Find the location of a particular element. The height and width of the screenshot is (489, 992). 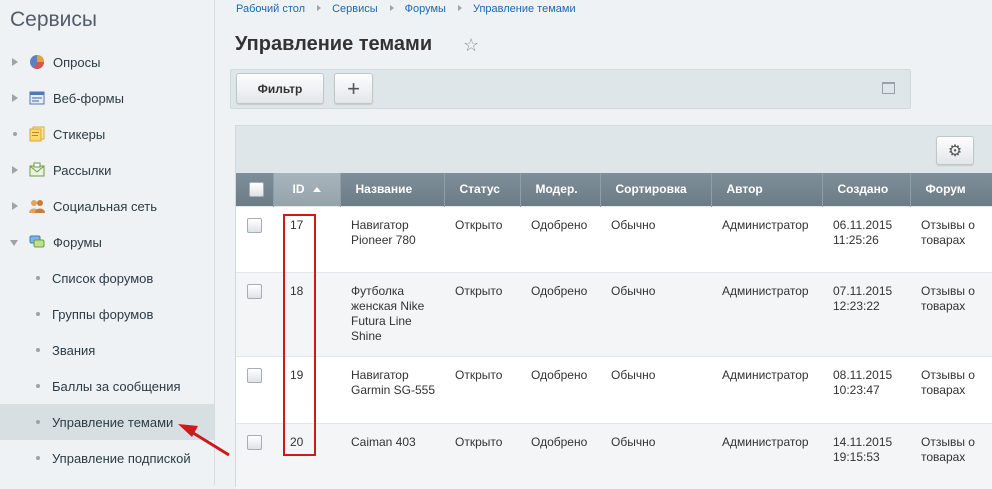

star-icon: ☆ is located at coordinates (471, 45).